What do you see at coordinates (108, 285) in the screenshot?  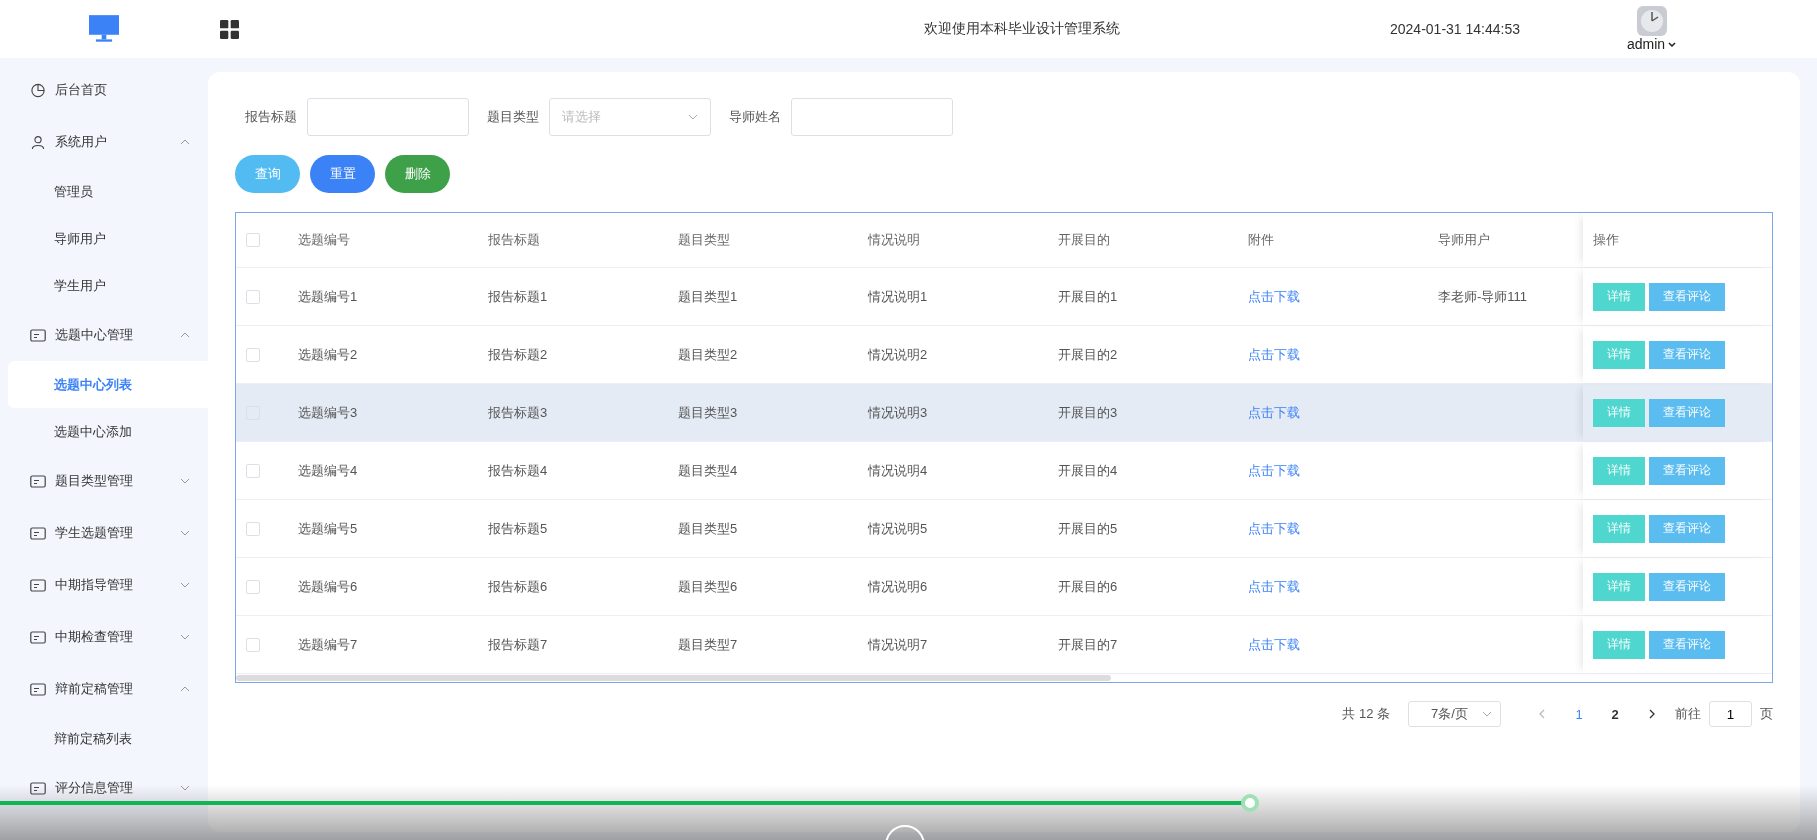 I see `submenu-item: 学生用户` at bounding box center [108, 285].